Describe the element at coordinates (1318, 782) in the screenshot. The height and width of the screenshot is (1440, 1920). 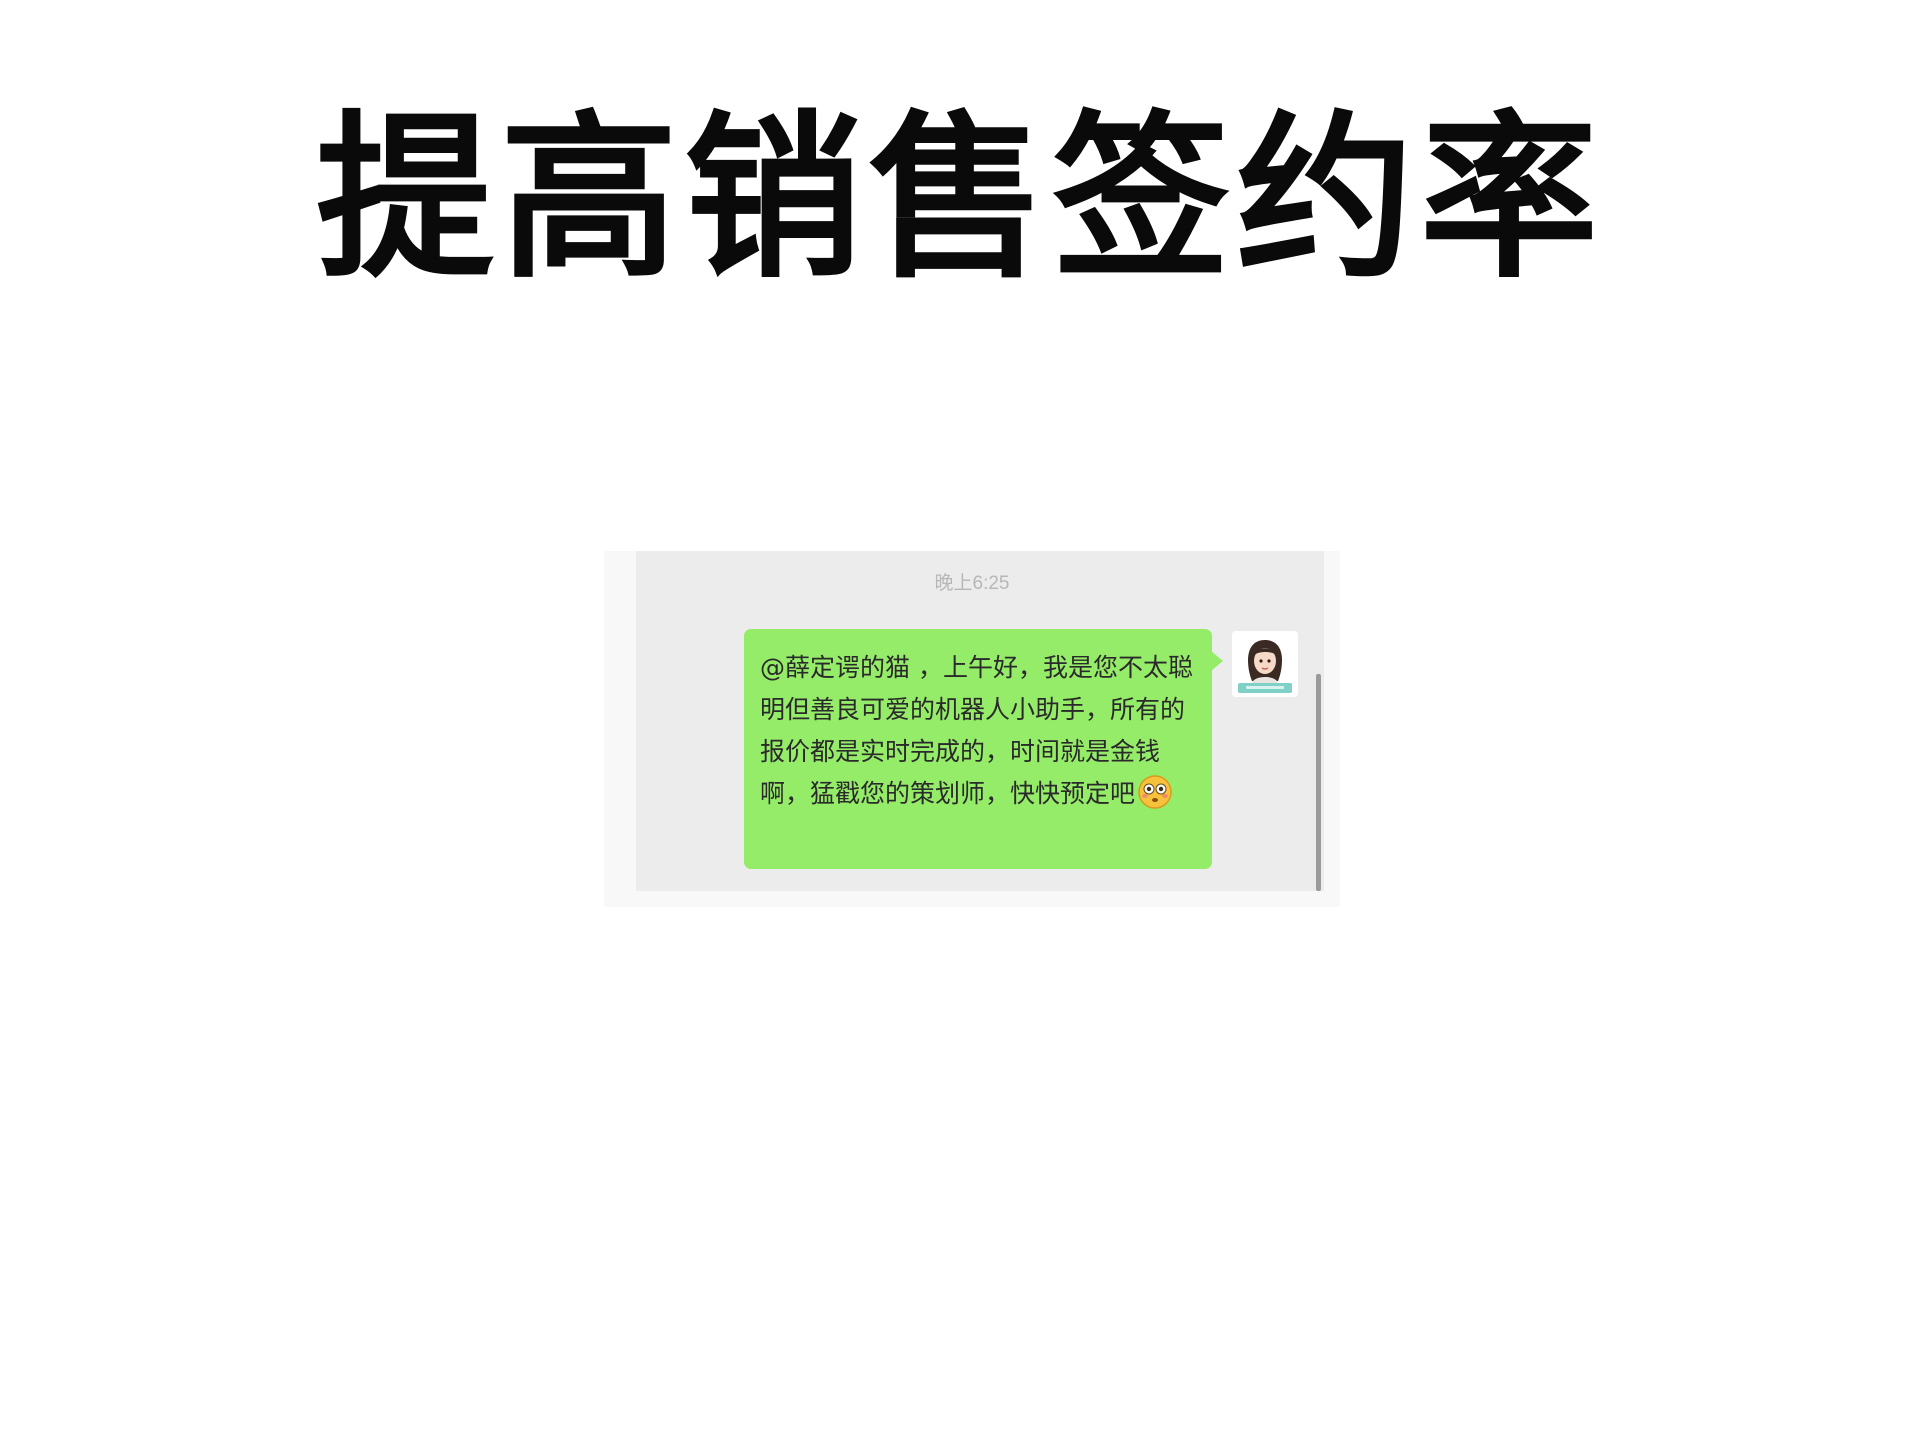
I see `chat-scrollbar` at that location.